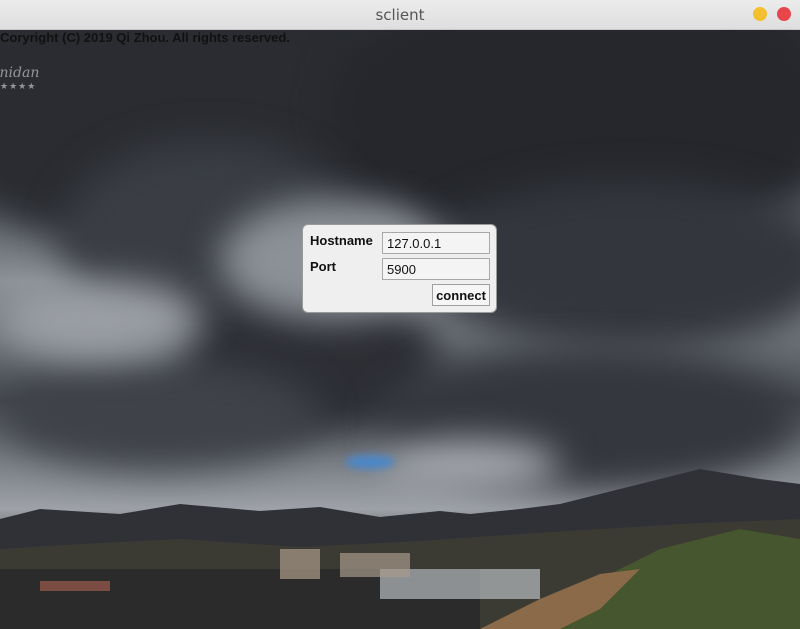  Describe the element at coordinates (18, 87) in the screenshot. I see `watermark-stars: ★★★★` at that location.